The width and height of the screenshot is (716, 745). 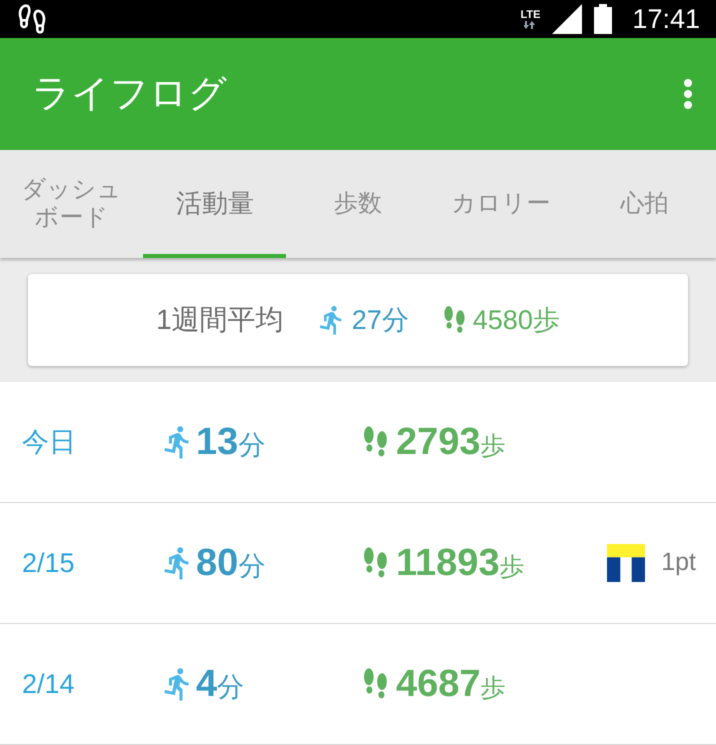 What do you see at coordinates (72, 204) in the screenshot?
I see `tab: ダッシュボード` at bounding box center [72, 204].